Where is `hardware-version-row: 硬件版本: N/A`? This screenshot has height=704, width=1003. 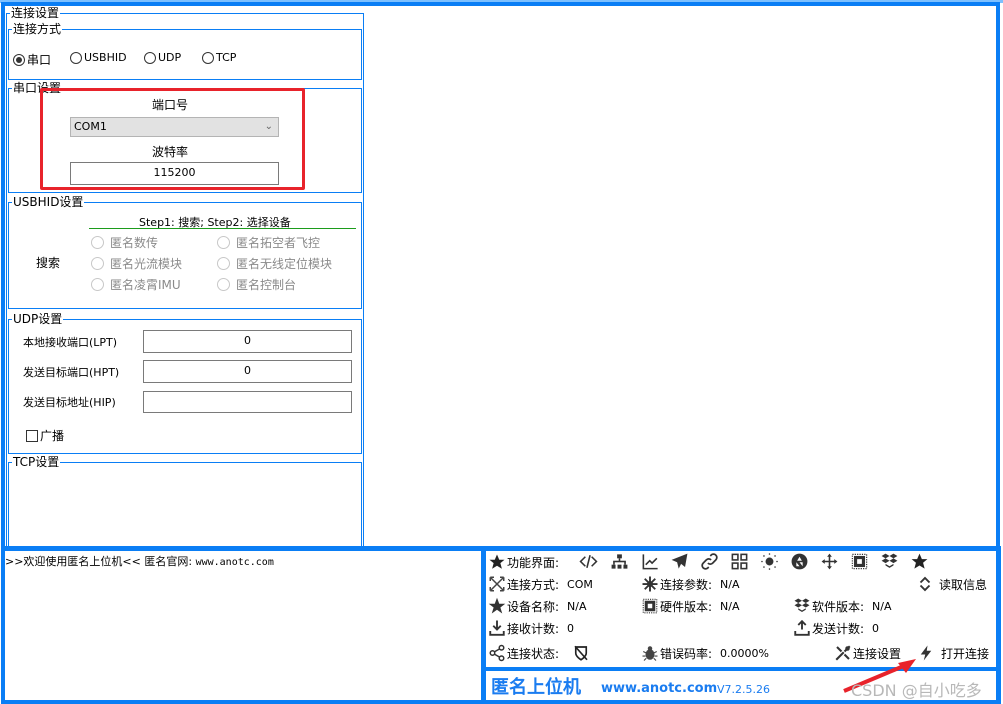 hardware-version-row: 硬件版本: N/A is located at coordinates (690, 606).